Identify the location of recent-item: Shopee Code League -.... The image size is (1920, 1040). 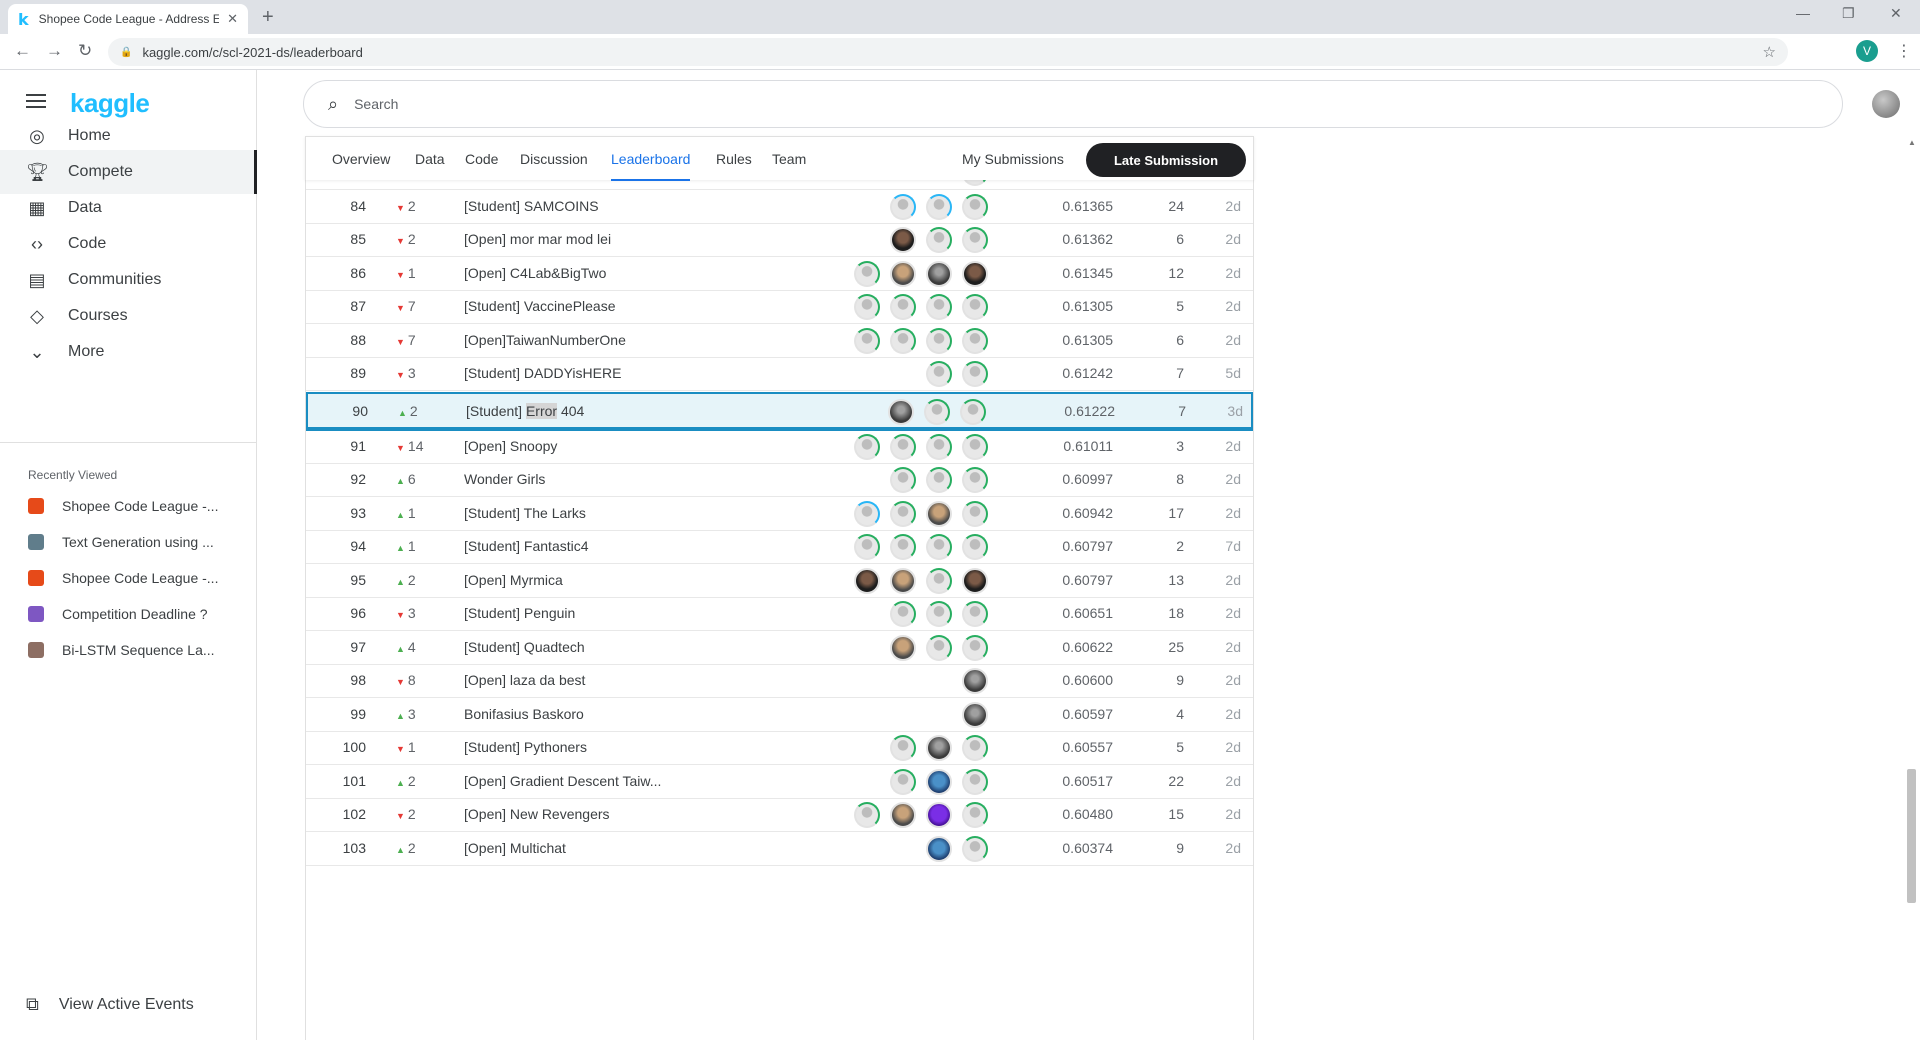
(133, 578).